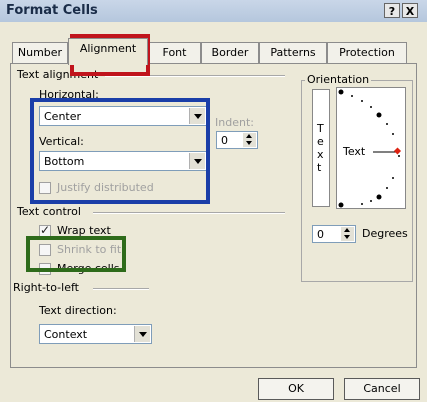  Describe the element at coordinates (334, 234) in the screenshot. I see `degrees-spinner: 0` at that location.